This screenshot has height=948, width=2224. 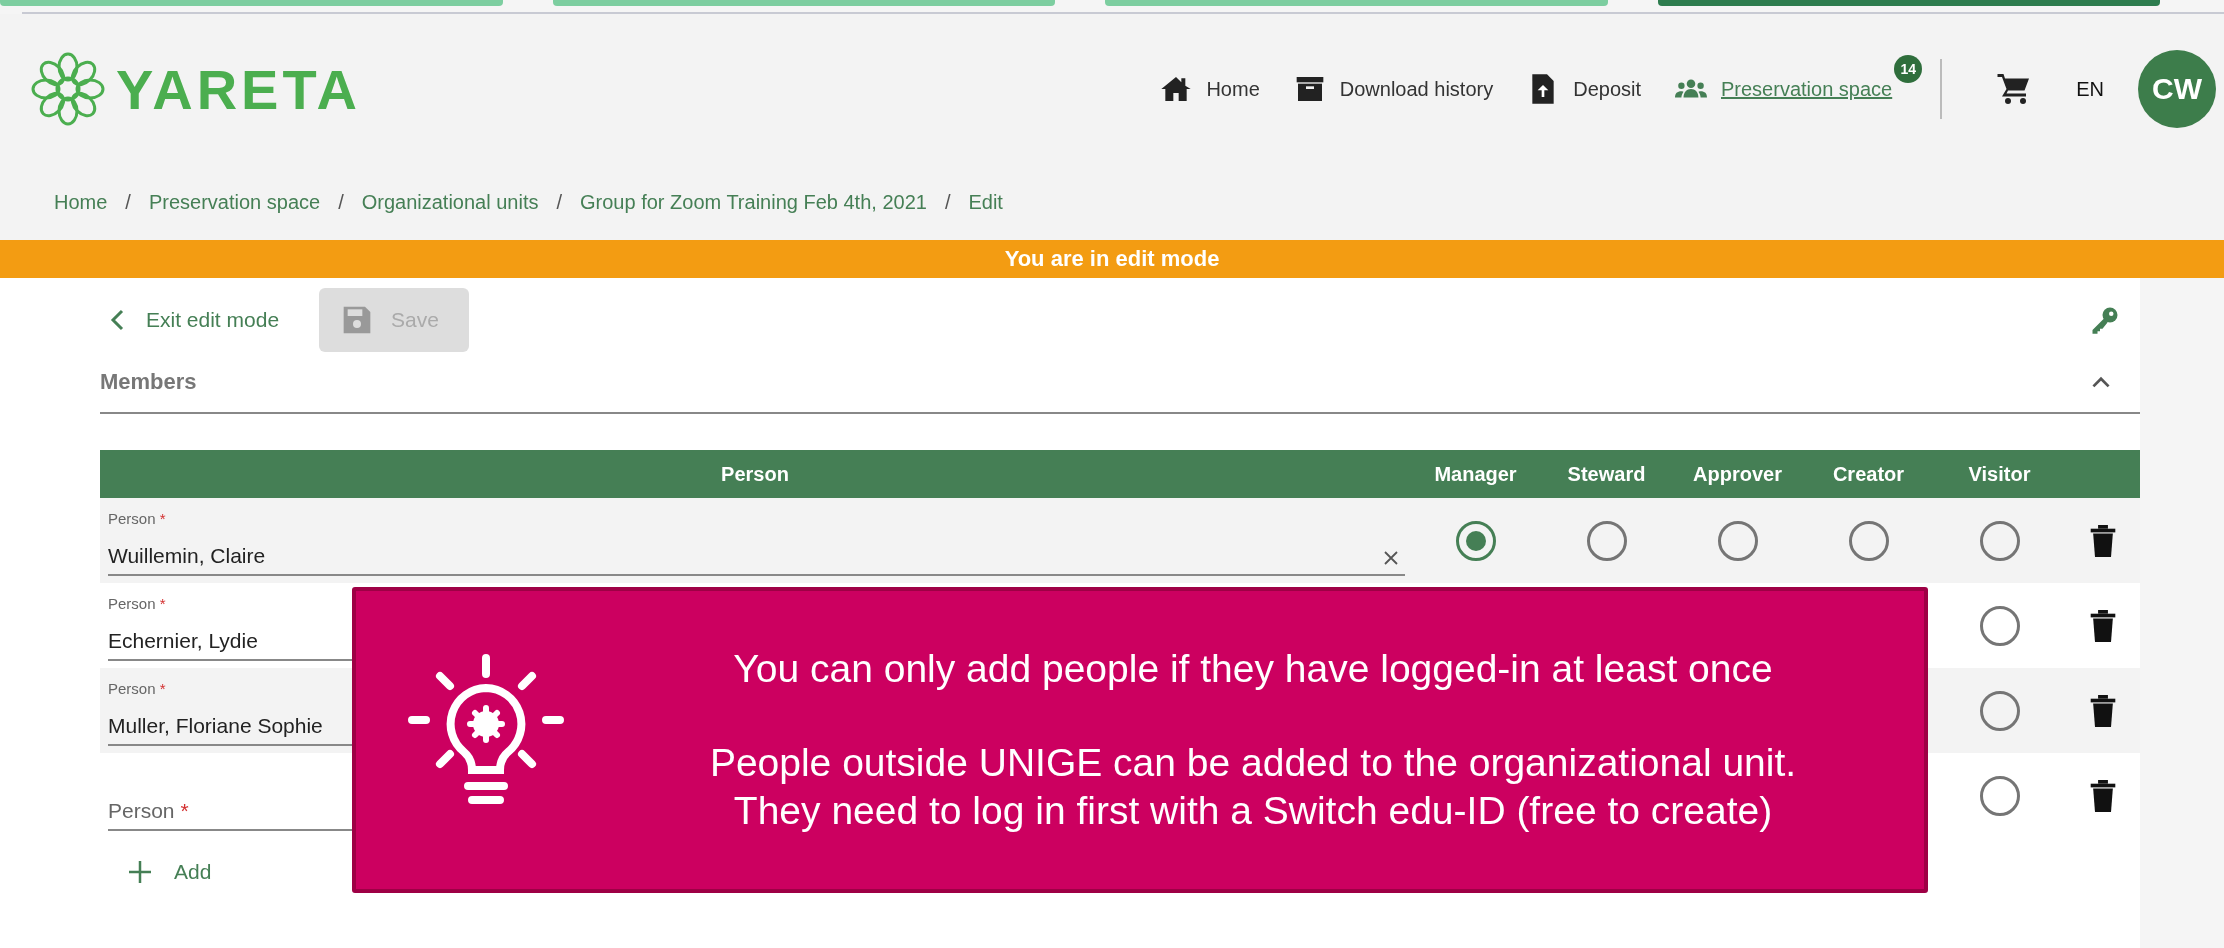 What do you see at coordinates (985, 202) in the screenshot?
I see `breadcrumb-link: Edit` at bounding box center [985, 202].